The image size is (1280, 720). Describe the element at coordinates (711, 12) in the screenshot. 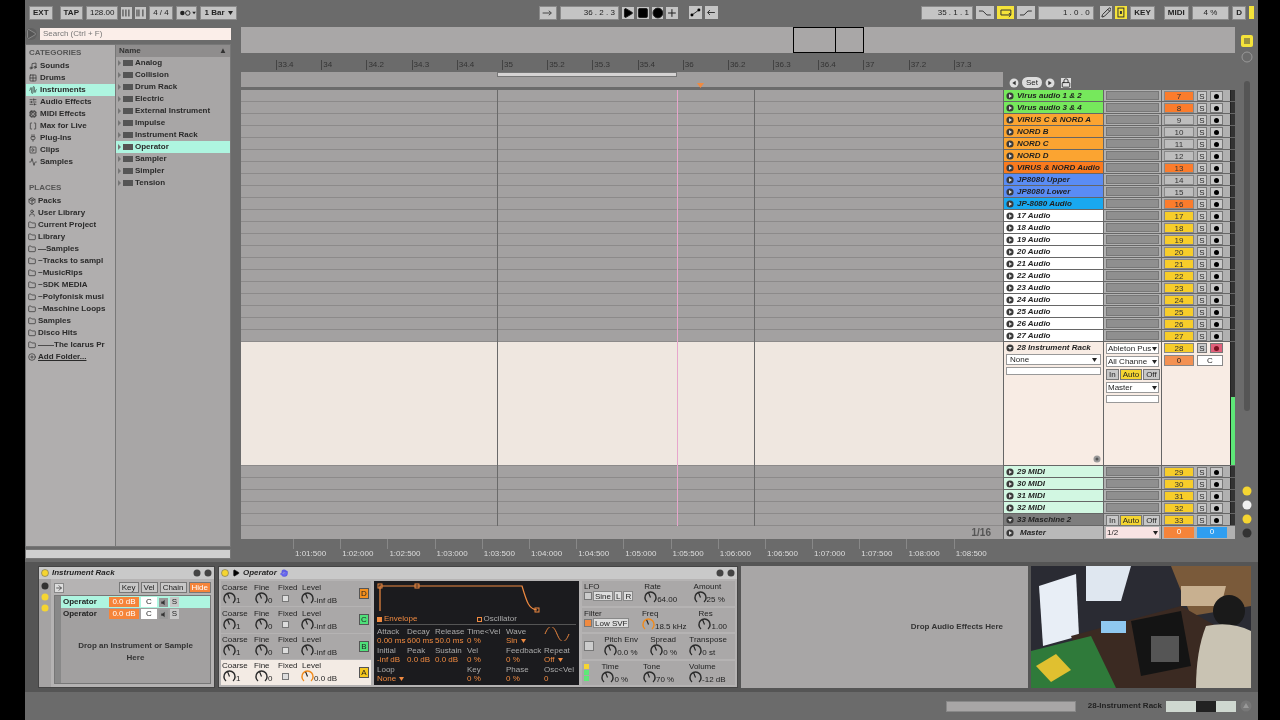

I see `back-icon` at that location.